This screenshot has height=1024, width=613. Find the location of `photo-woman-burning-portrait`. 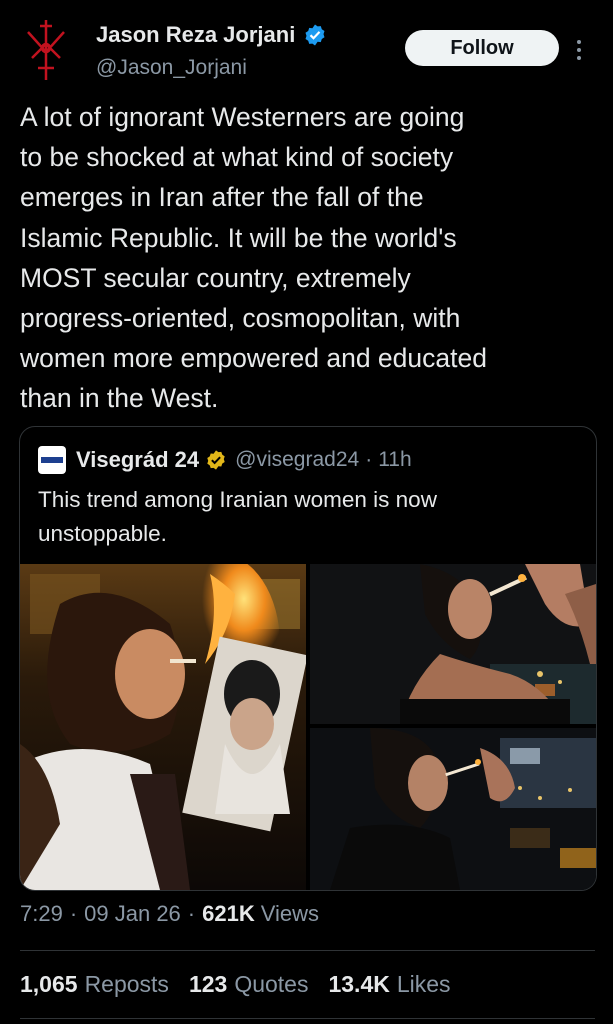

photo-woman-burning-portrait is located at coordinates (163, 727).